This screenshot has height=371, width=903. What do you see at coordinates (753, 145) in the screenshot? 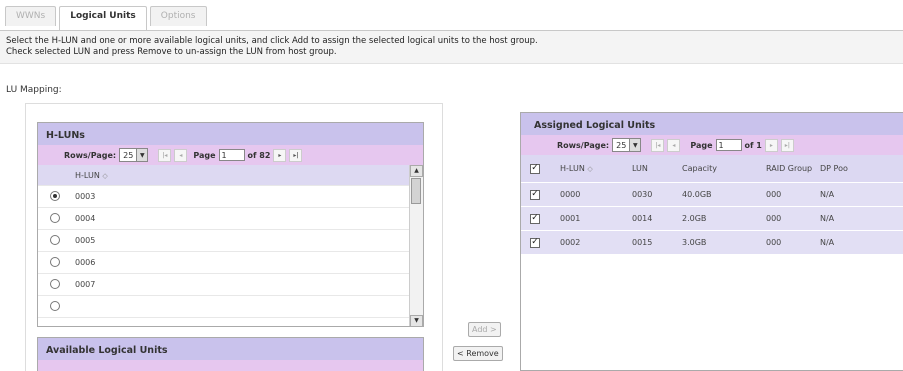
I see `of-pages: of 1` at bounding box center [753, 145].